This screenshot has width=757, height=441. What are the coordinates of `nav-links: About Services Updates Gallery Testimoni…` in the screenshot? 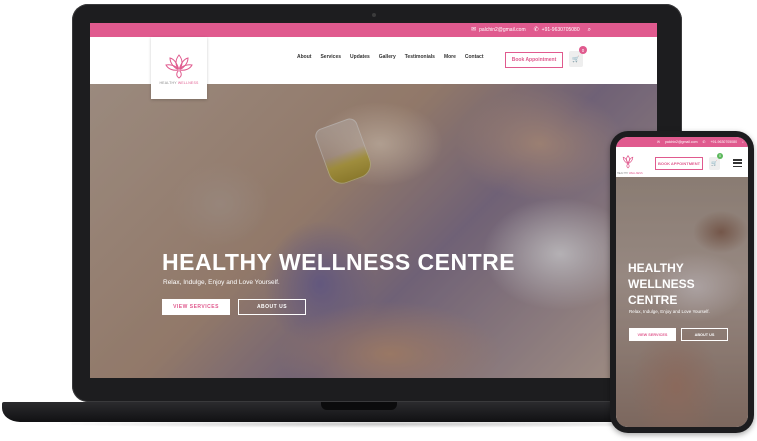 It's located at (390, 57).